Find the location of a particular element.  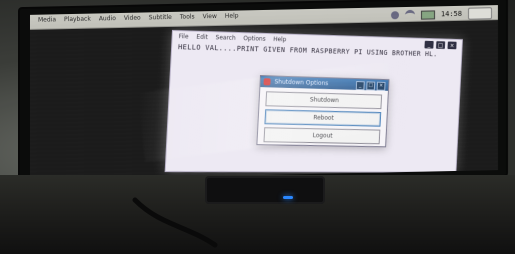

menu-view: View is located at coordinates (210, 16).